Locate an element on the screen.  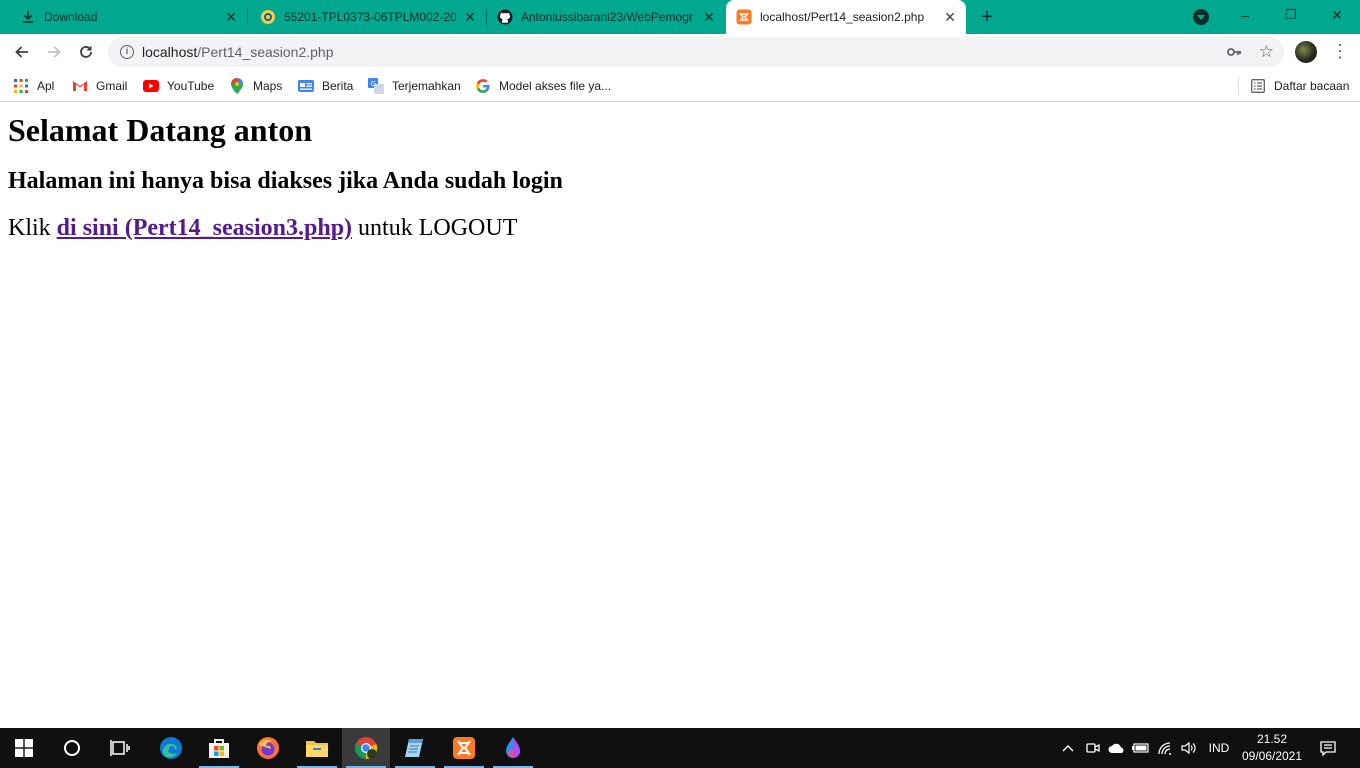
bookmark-berita: Berita is located at coordinates (325, 86).